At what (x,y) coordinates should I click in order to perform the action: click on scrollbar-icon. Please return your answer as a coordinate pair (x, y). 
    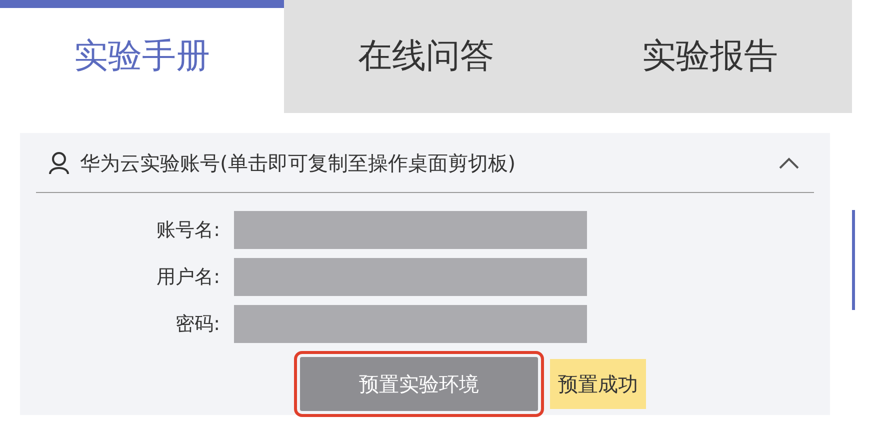
    Looking at the image, I should click on (853, 260).